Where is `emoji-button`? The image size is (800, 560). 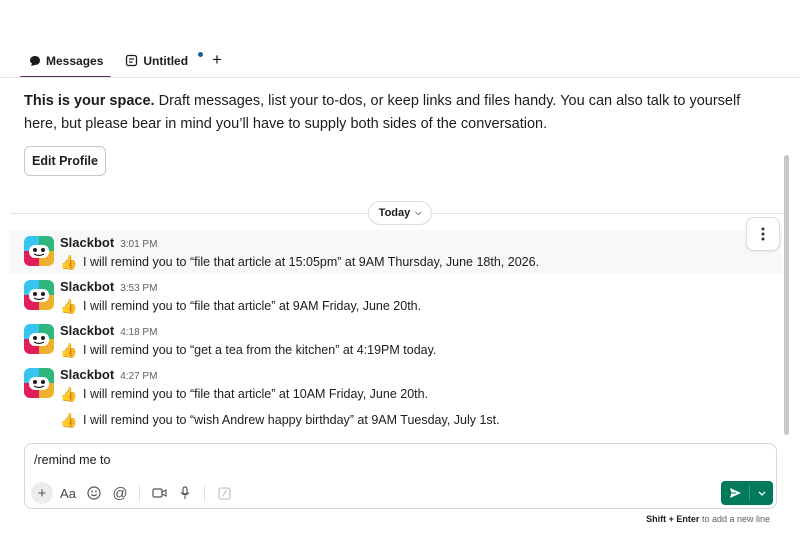 emoji-button is located at coordinates (94, 493).